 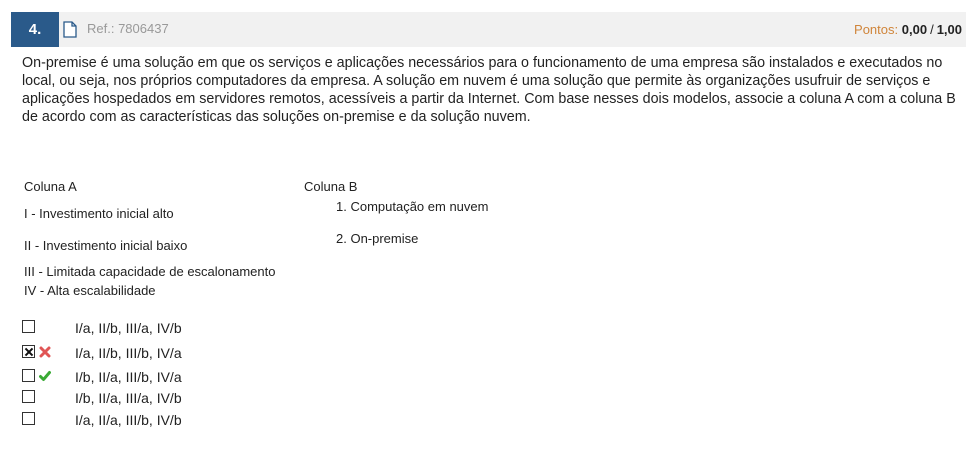 What do you see at coordinates (876, 29) in the screenshot?
I see `points-label: Pontos:` at bounding box center [876, 29].